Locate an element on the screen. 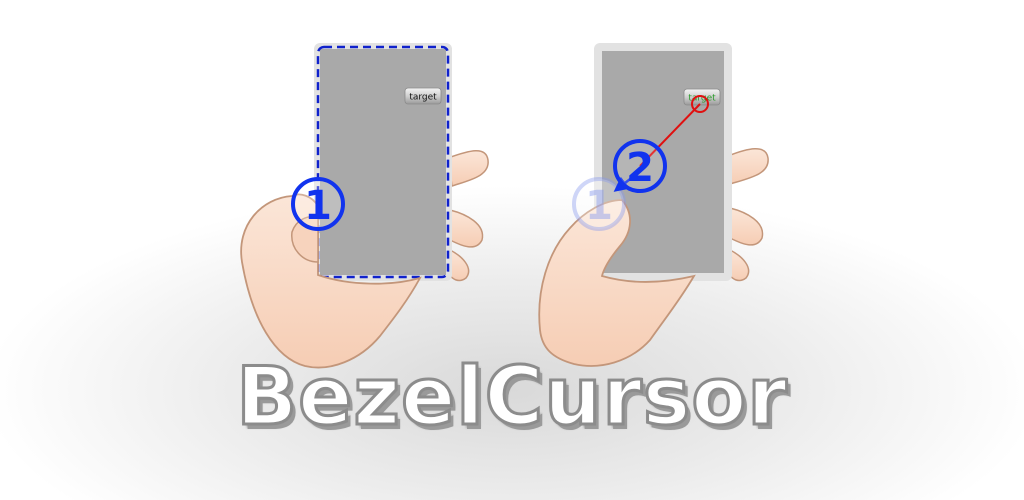 This screenshot has width=1024, height=500. left-phone: target is located at coordinates (383, 162).